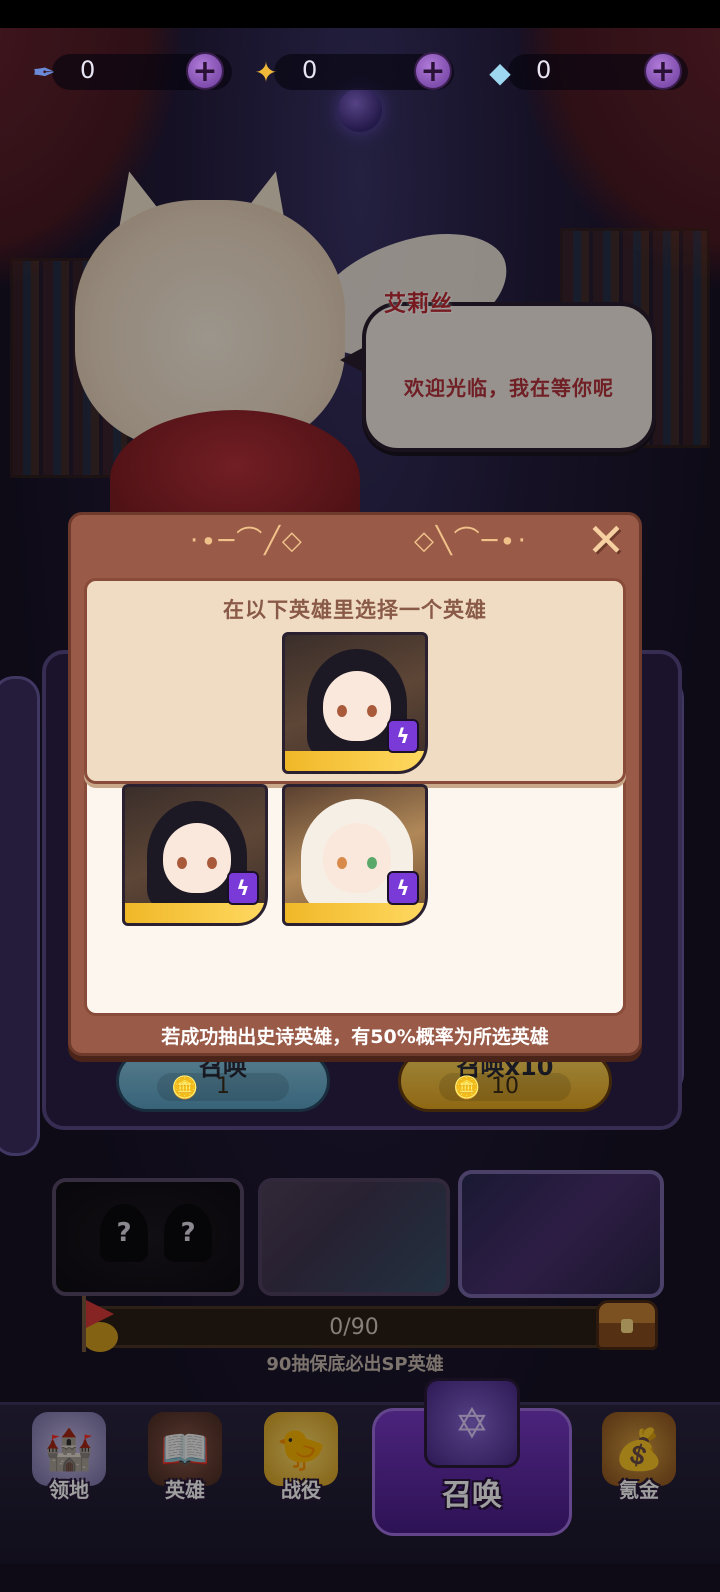 The width and height of the screenshot is (720, 1592). Describe the element at coordinates (310, 70) in the screenshot. I see `currency-ticket-value: 0` at that location.